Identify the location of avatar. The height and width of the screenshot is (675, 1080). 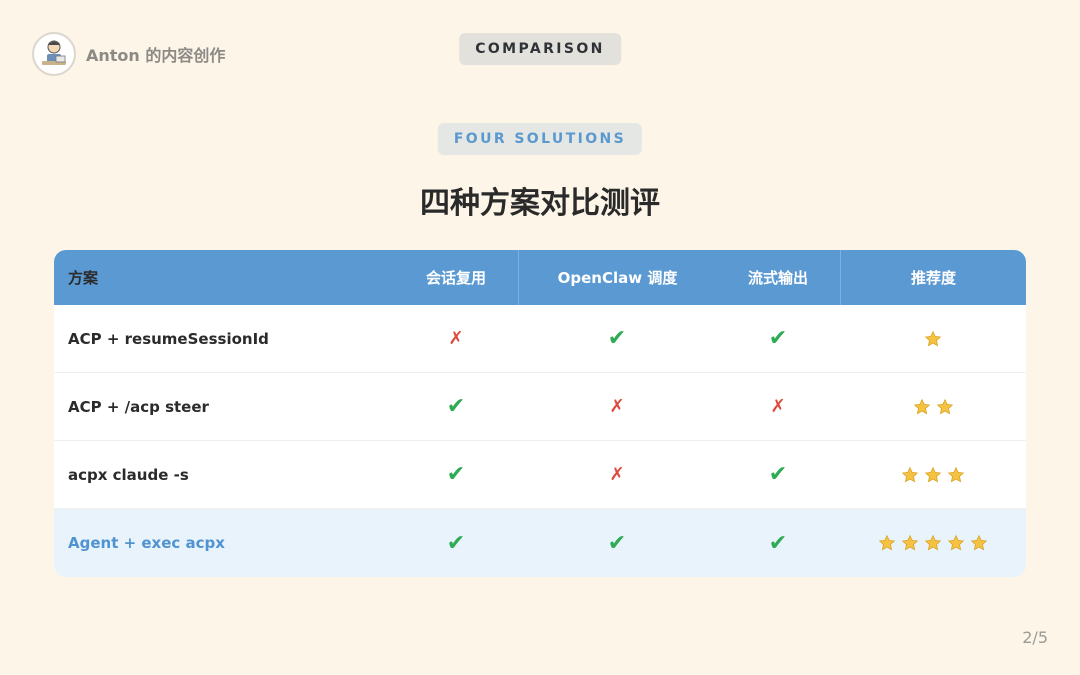
(54, 54).